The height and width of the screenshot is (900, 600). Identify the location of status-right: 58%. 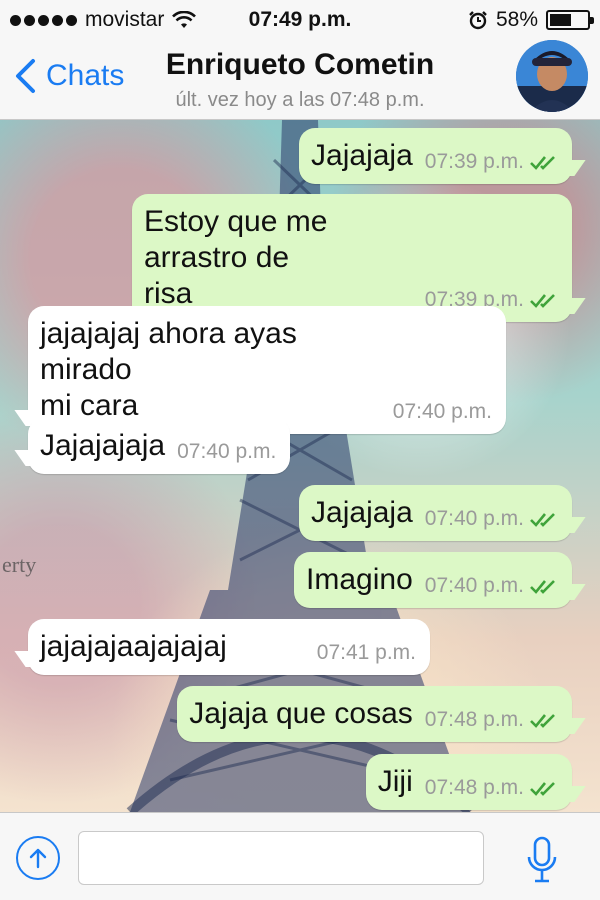
(531, 20).